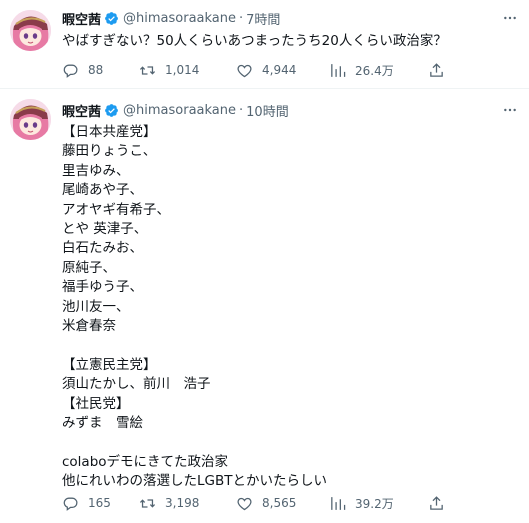 Image resolution: width=529 pixels, height=523 pixels. Describe the element at coordinates (182, 70) in the screenshot. I see `retweet-count: 1,014` at that location.